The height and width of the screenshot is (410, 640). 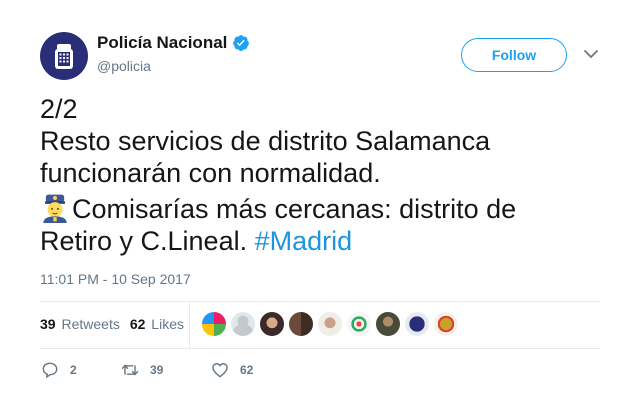 I want to click on likes-stat: 62 Likes, so click(x=157, y=324).